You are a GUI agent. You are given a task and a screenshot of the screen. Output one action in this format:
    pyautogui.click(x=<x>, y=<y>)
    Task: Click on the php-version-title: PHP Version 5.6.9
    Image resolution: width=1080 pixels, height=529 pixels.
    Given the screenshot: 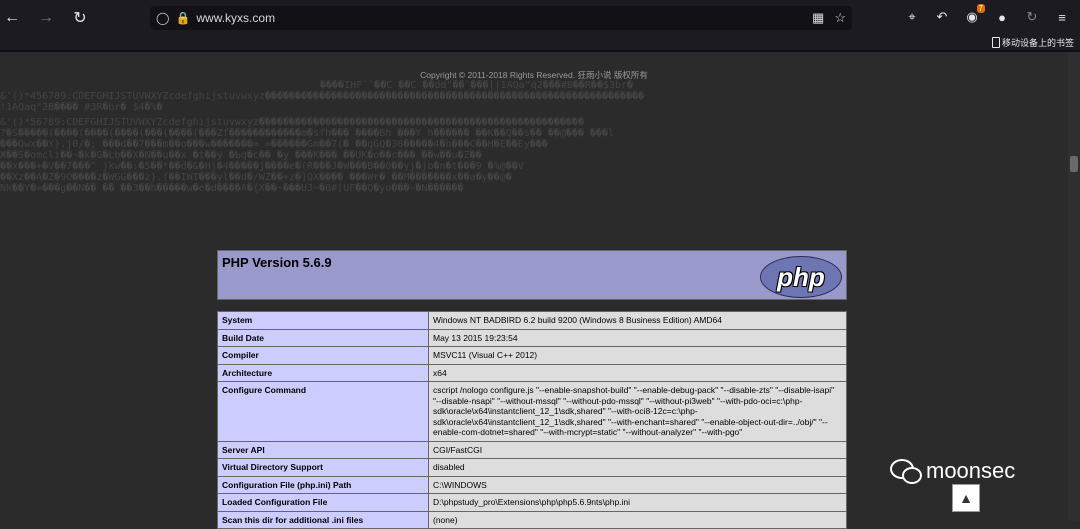 What is the action you would take?
    pyautogui.click(x=277, y=262)
    